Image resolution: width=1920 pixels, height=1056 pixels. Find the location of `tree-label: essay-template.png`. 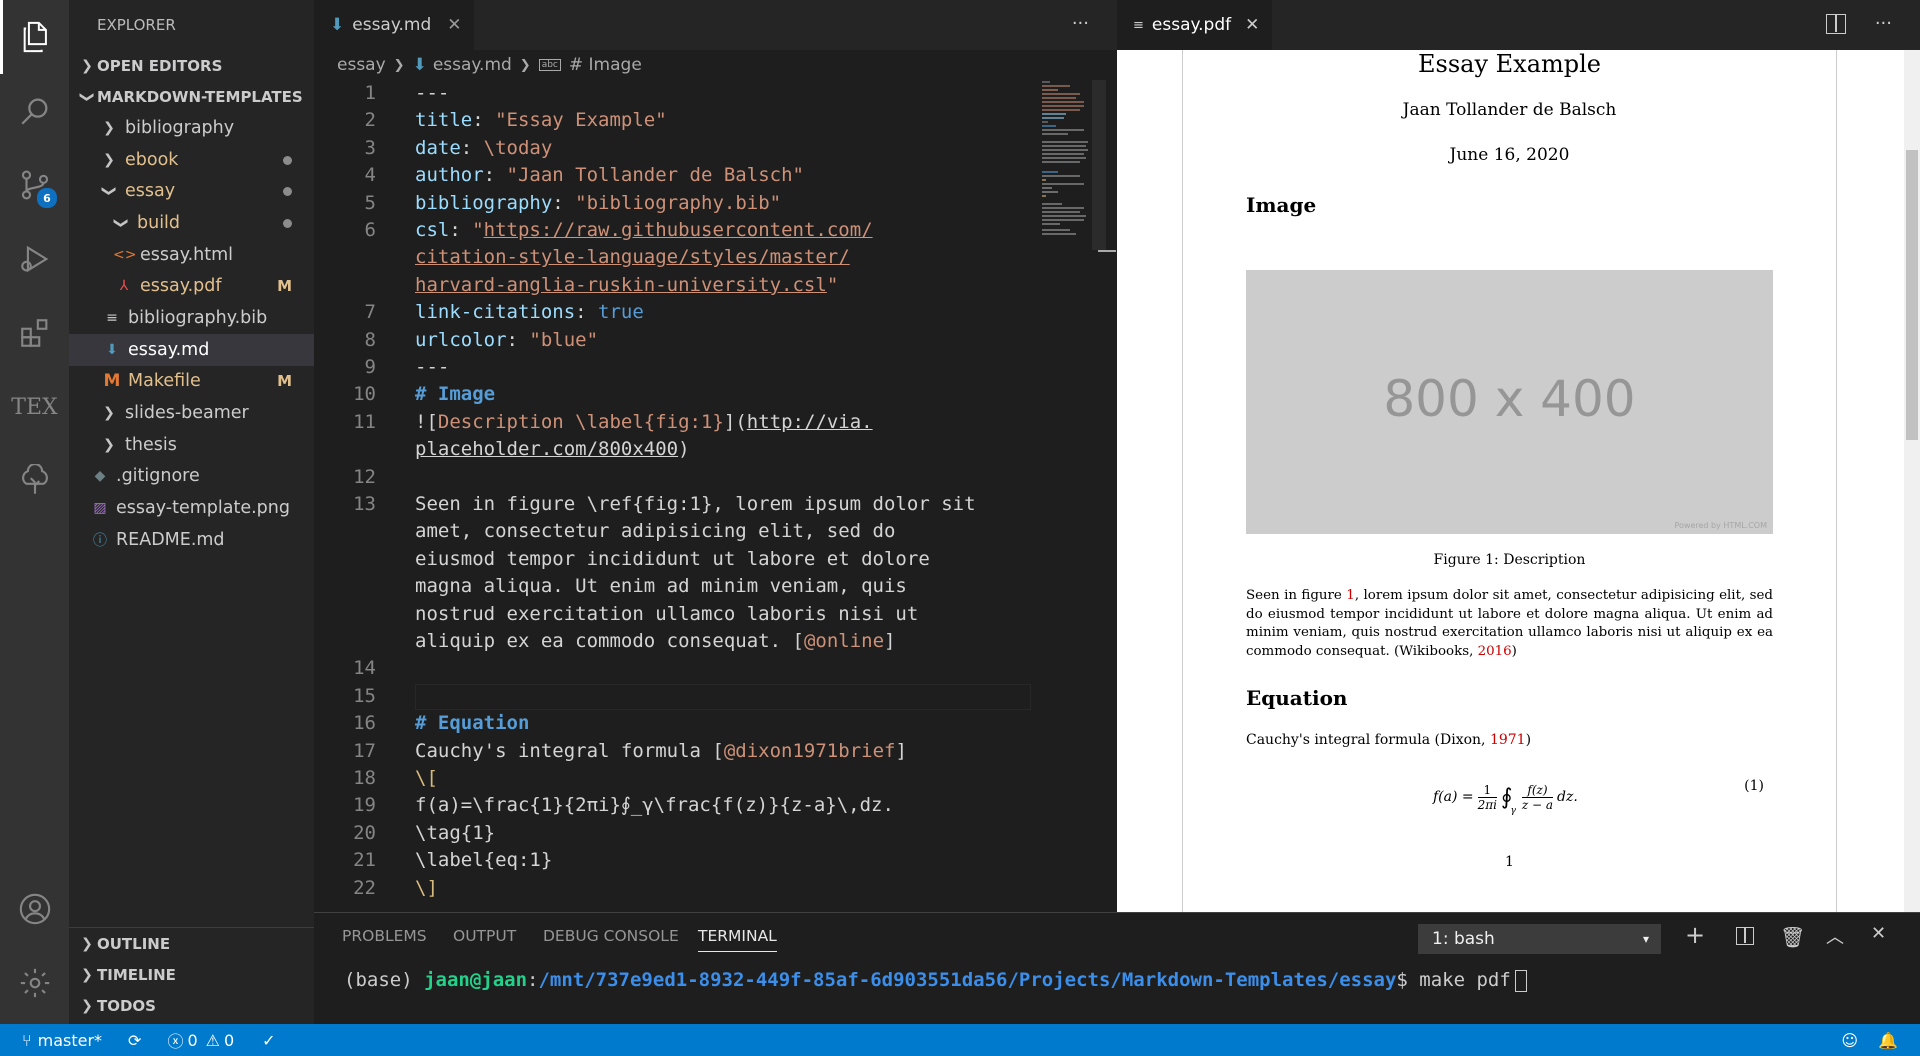

tree-label: essay-template.png is located at coordinates (203, 508).